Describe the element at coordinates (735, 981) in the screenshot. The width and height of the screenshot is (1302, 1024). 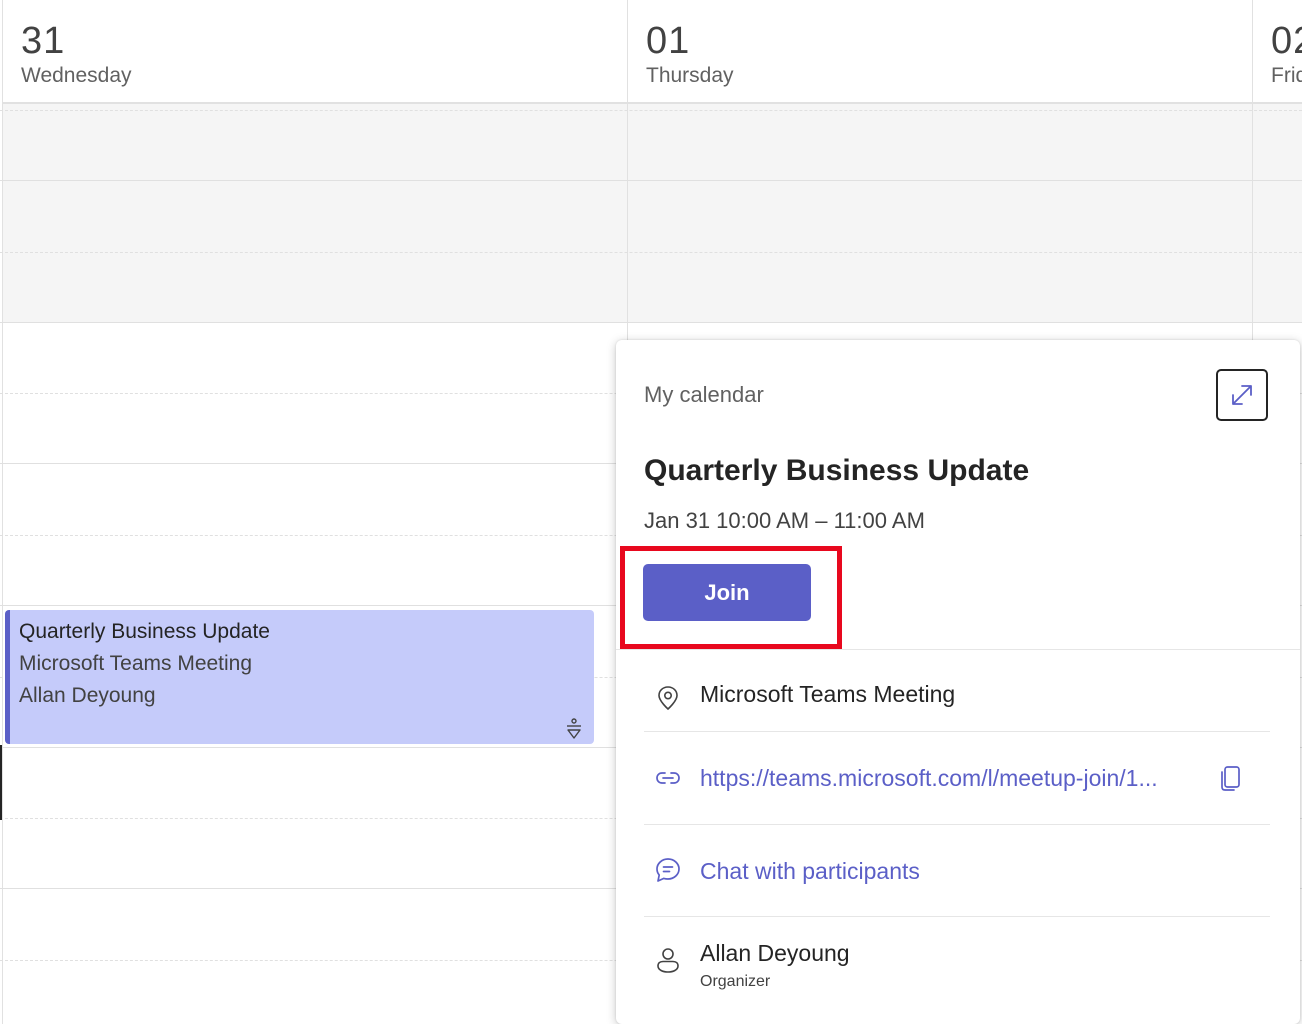
I see `organizer-role: Organizer` at that location.